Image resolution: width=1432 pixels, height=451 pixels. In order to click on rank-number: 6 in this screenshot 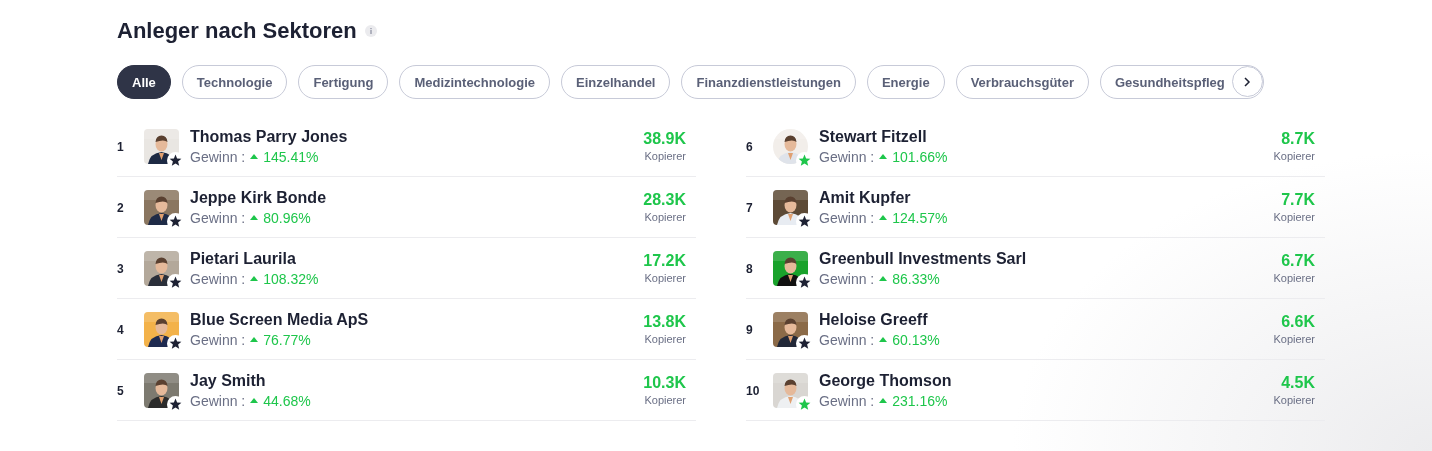, I will do `click(750, 146)`.